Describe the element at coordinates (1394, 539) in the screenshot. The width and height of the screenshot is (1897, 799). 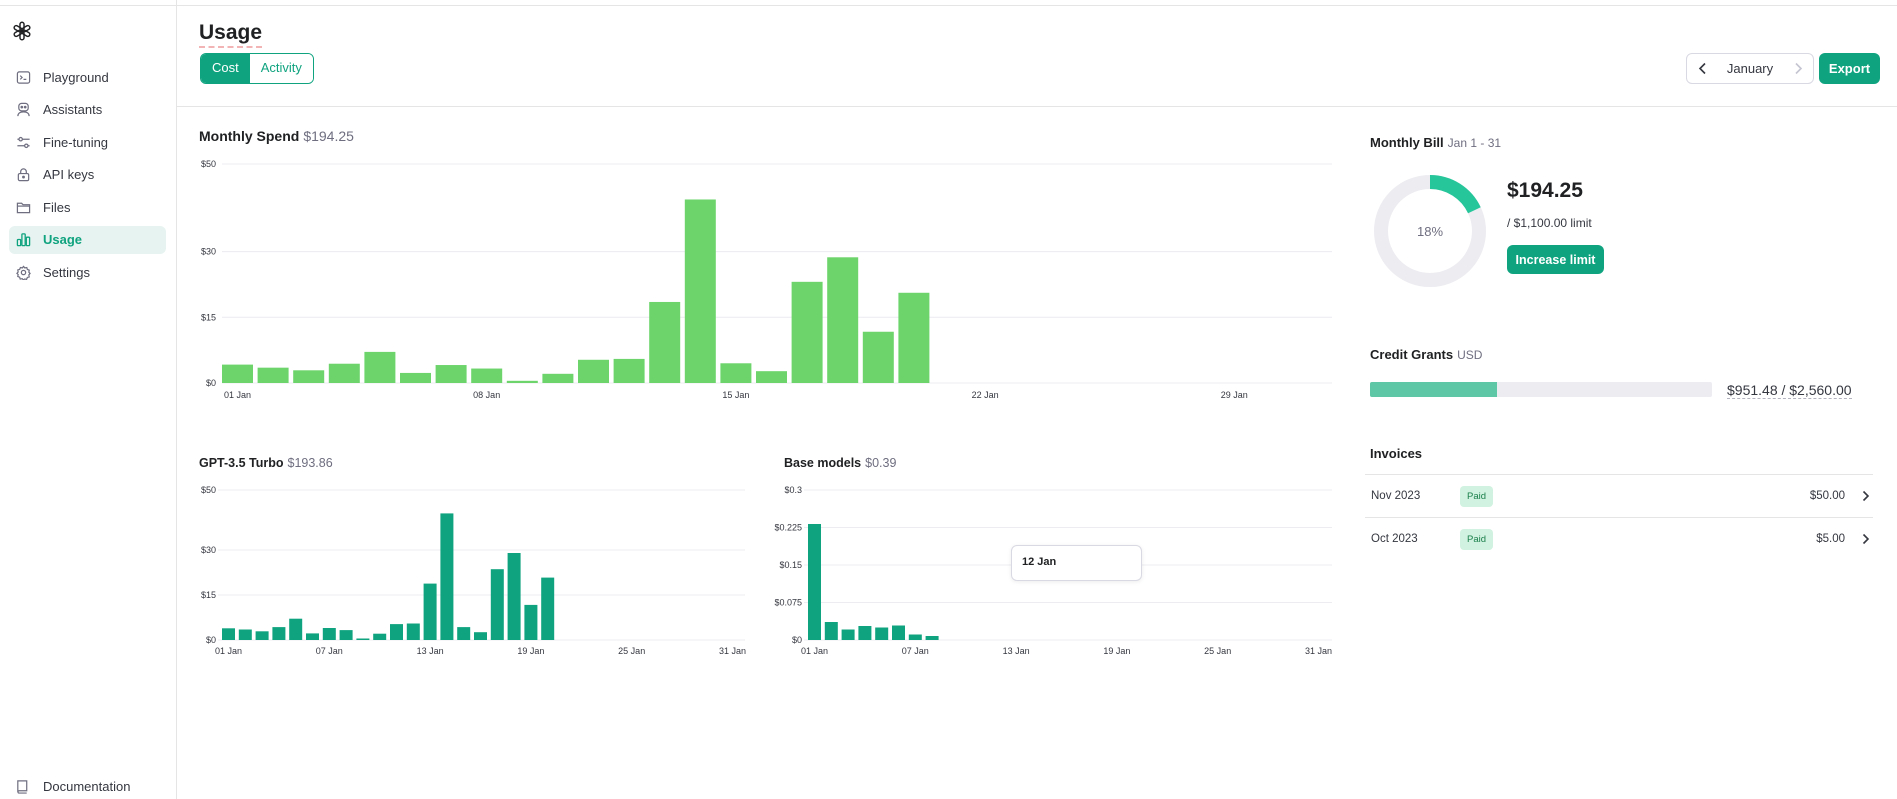
I see `invoice-date: Oct 2023` at that location.